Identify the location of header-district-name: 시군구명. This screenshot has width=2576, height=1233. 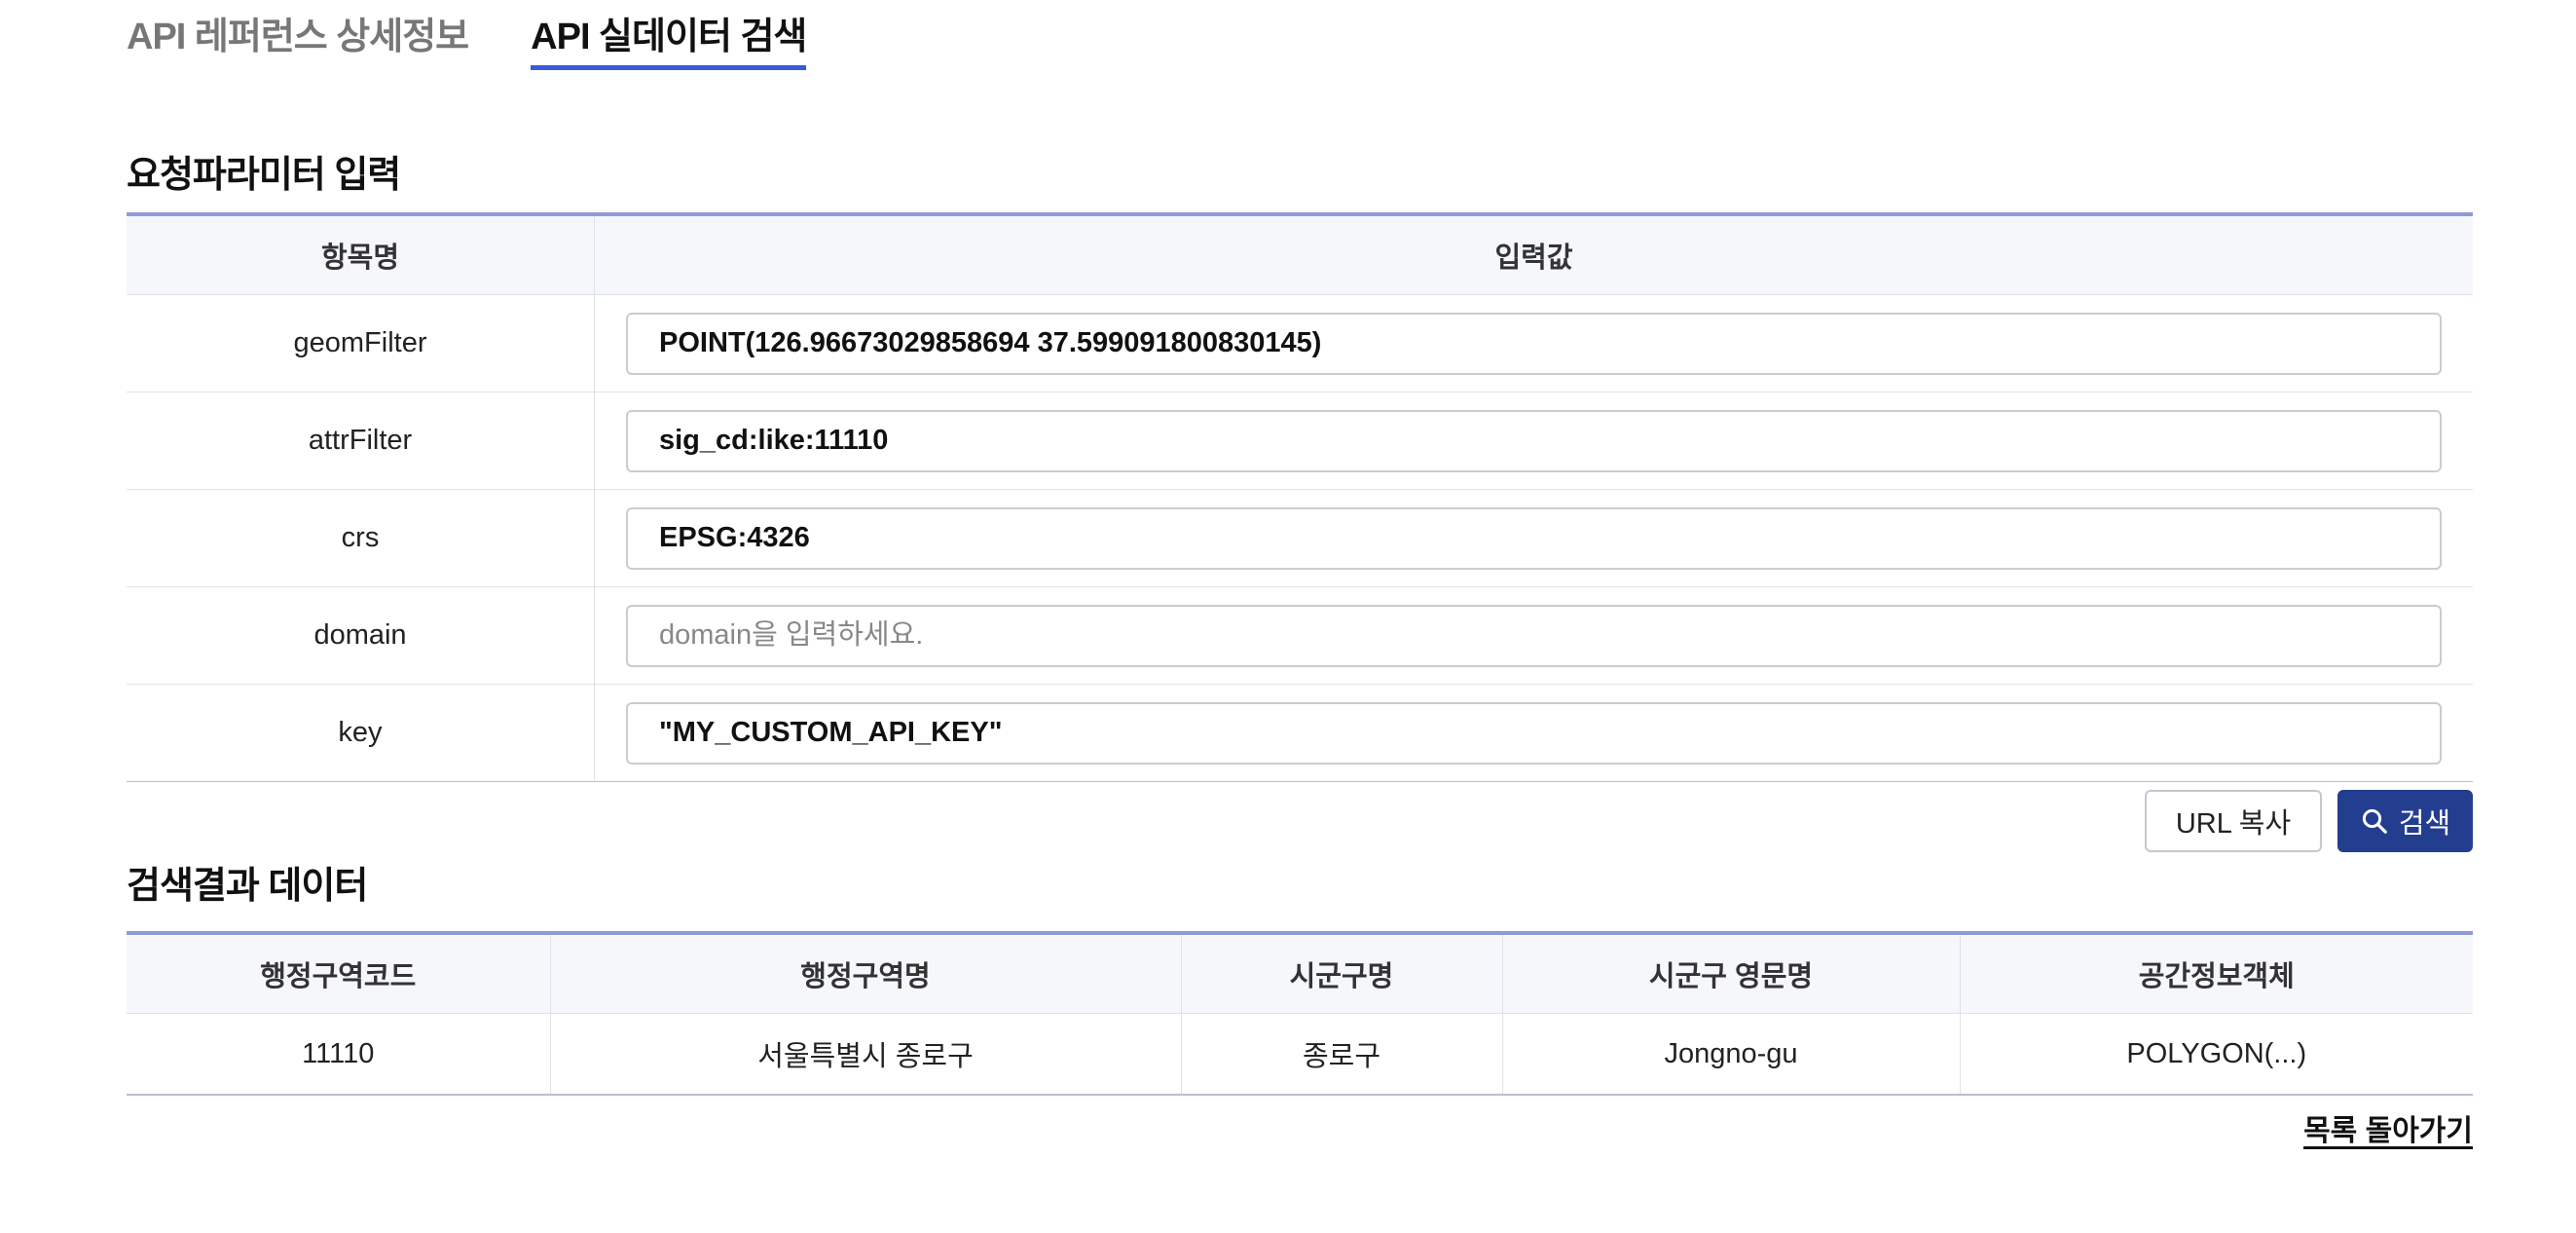
(1342, 974).